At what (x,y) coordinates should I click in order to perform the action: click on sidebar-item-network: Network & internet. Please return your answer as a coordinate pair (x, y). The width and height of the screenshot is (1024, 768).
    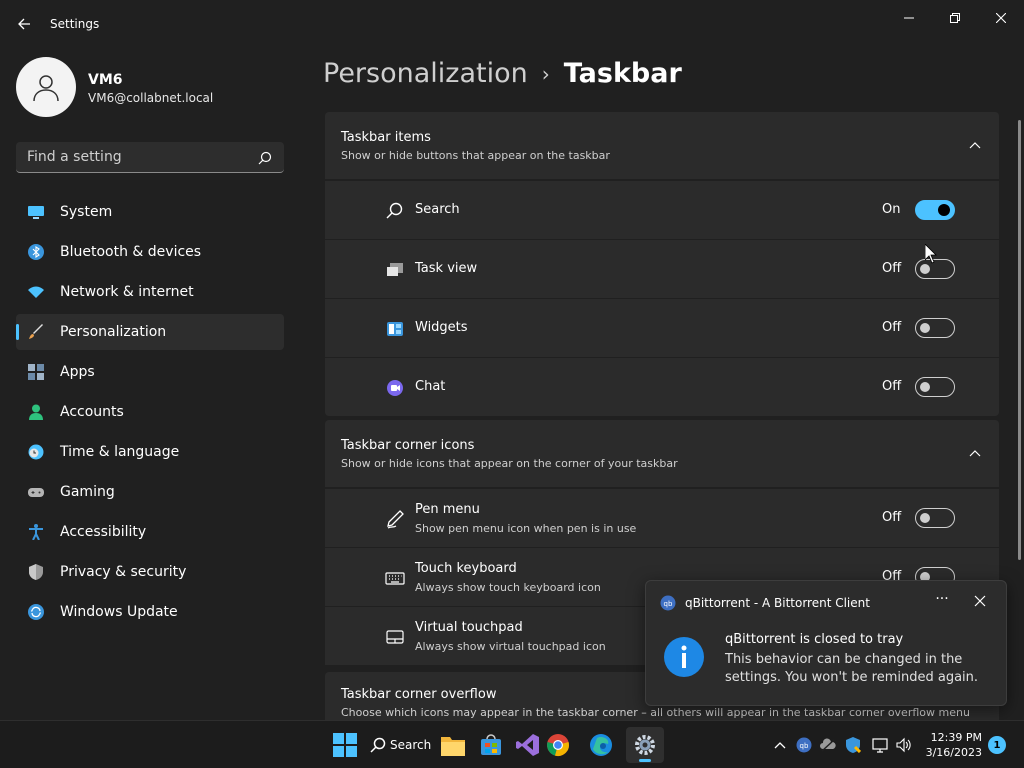
    Looking at the image, I should click on (150, 292).